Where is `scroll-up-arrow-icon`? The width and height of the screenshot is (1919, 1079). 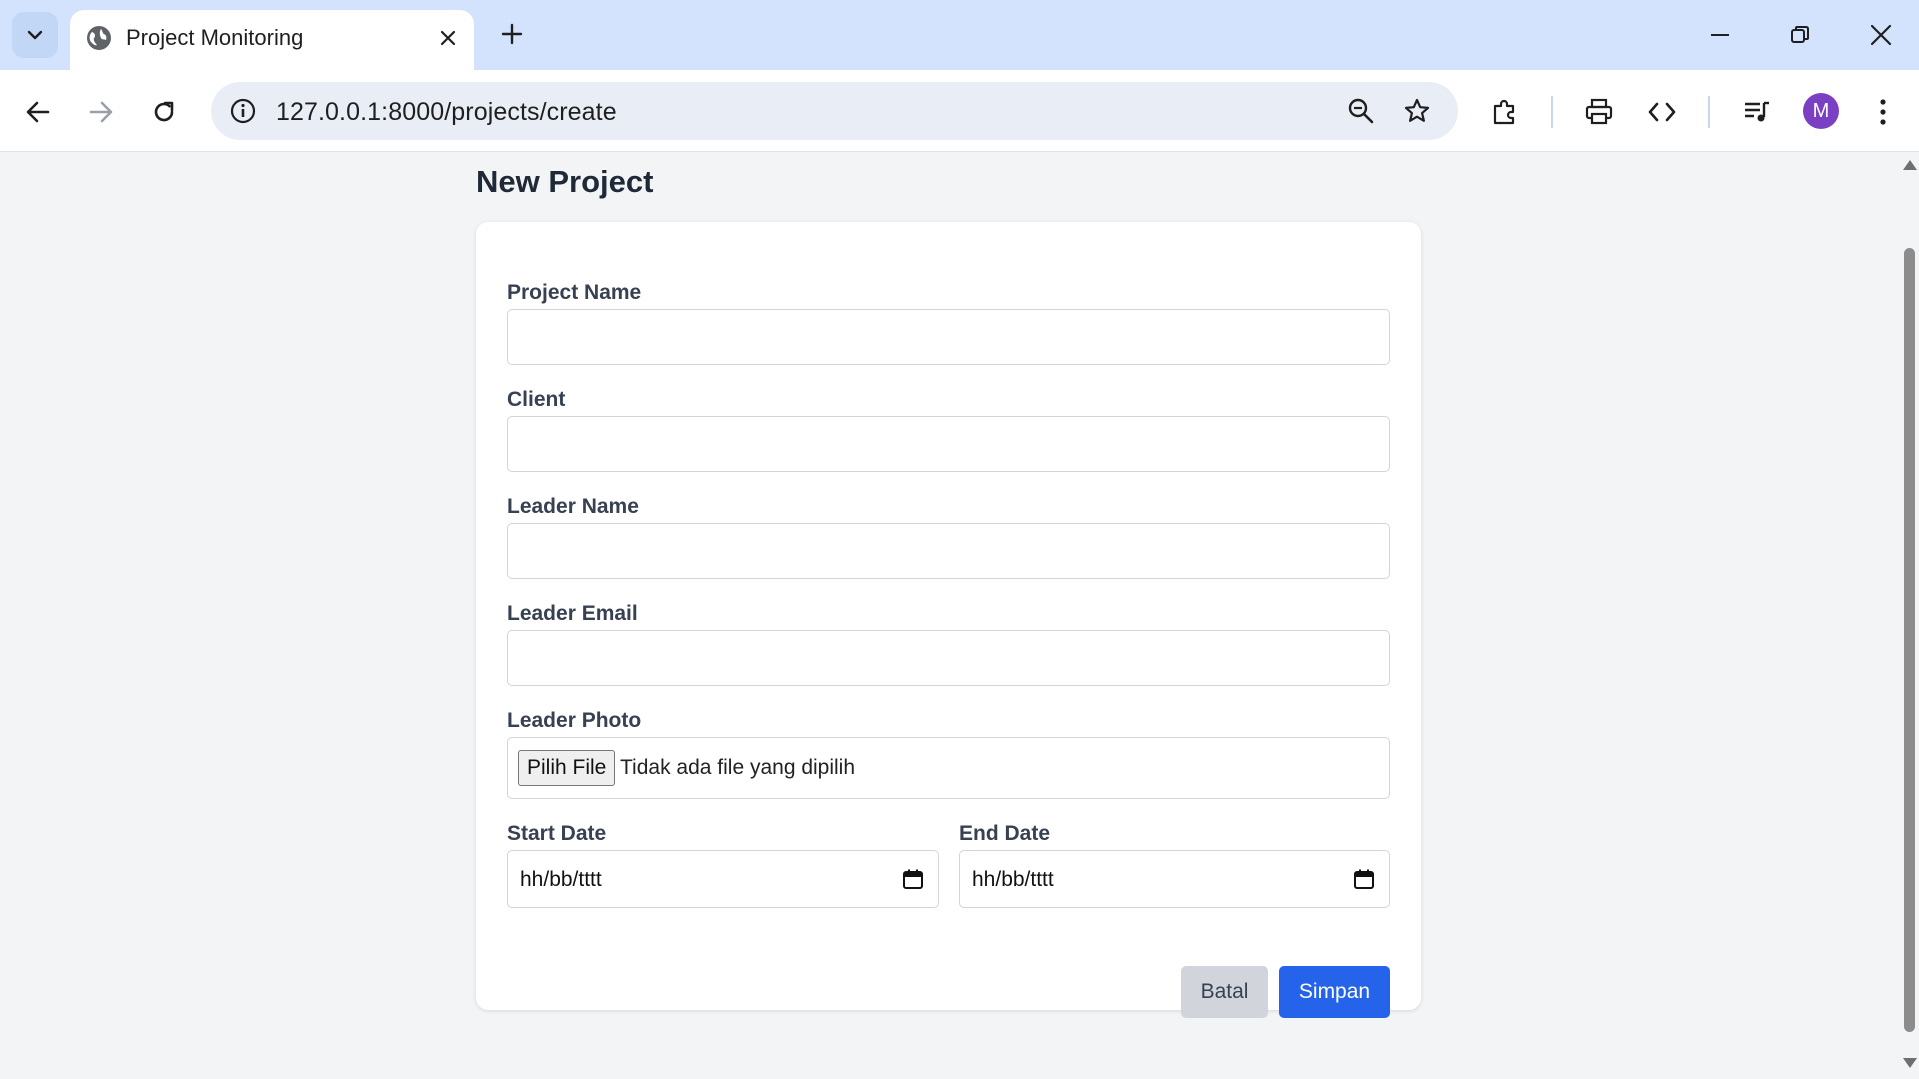 scroll-up-arrow-icon is located at coordinates (1910, 165).